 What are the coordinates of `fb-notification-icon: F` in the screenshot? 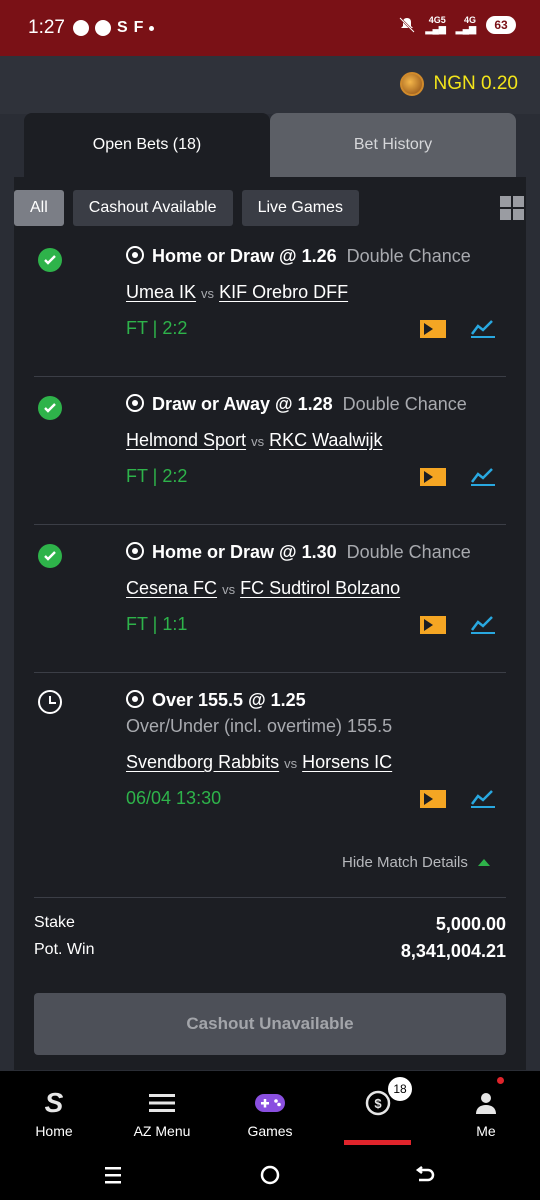 It's located at (138, 27).